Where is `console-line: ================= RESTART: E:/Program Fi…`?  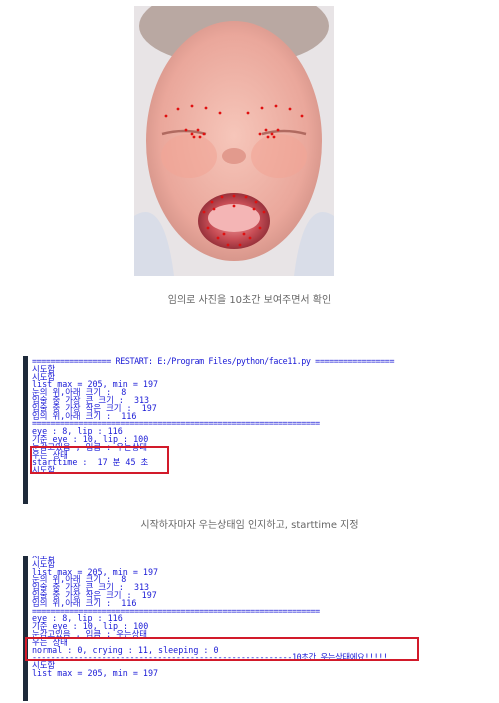
console-line: ================= RESTART: E:/Program Fi… is located at coordinates (213, 361).